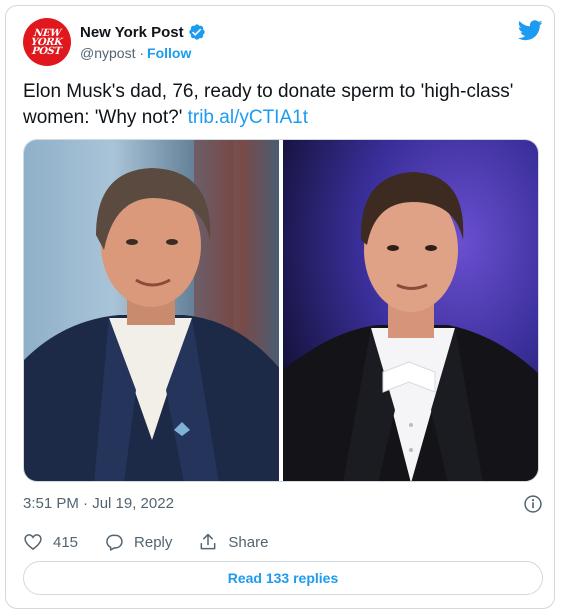 Image resolution: width=561 pixels, height=614 pixels. What do you see at coordinates (47, 42) in the screenshot?
I see `avatar: NEW YORK POST` at bounding box center [47, 42].